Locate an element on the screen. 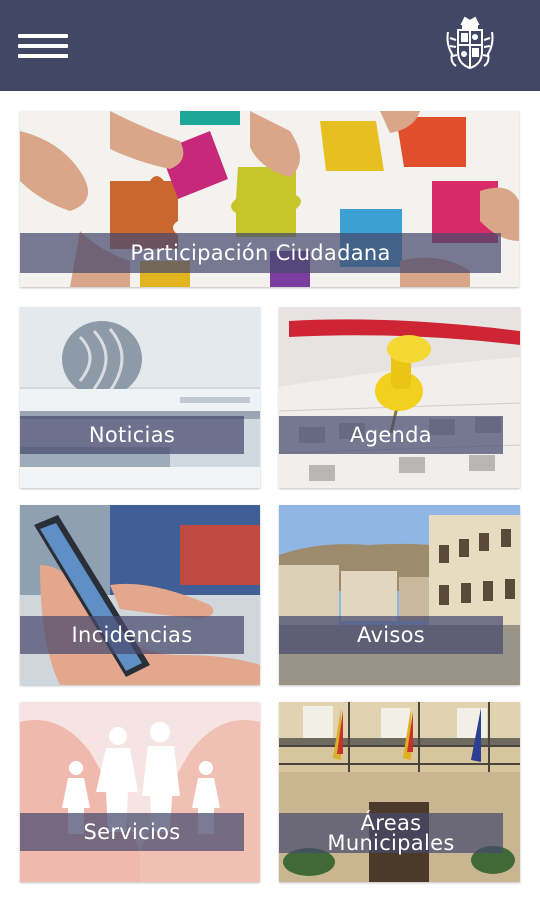  tile-label: Agenda is located at coordinates (391, 435).